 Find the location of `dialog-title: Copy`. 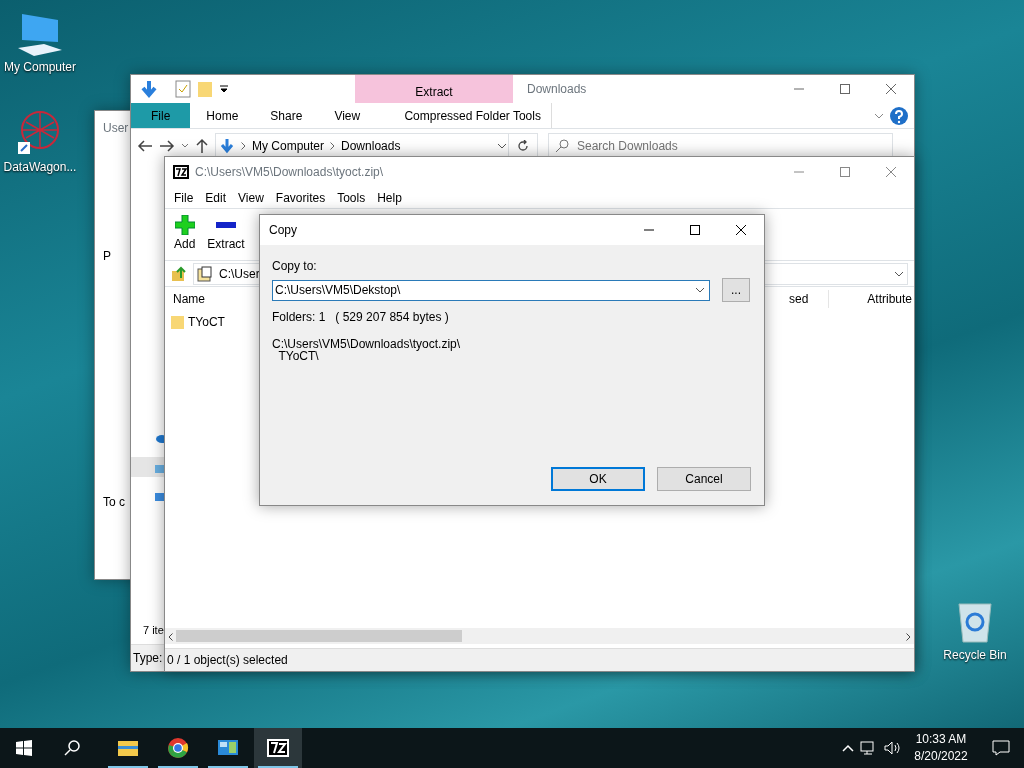

dialog-title: Copy is located at coordinates (283, 230).